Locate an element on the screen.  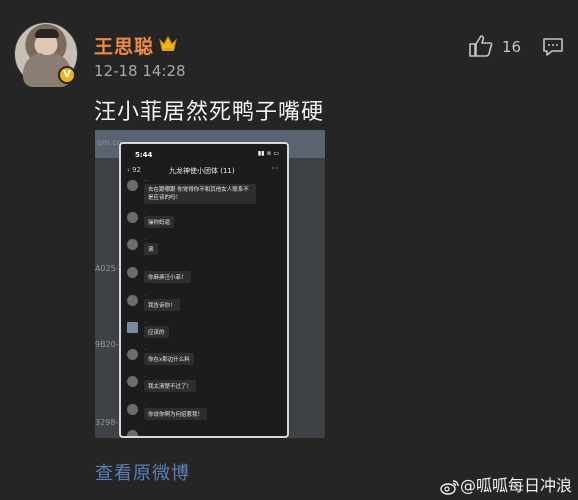
username: 王思聪 is located at coordinates (124, 45).